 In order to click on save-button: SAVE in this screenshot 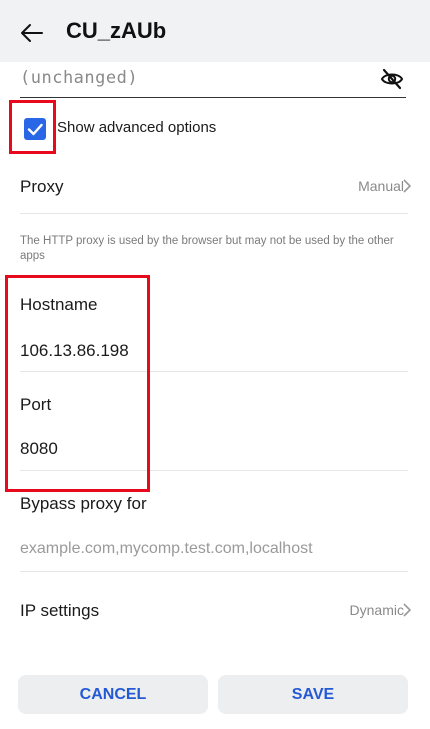, I will do `click(313, 694)`.